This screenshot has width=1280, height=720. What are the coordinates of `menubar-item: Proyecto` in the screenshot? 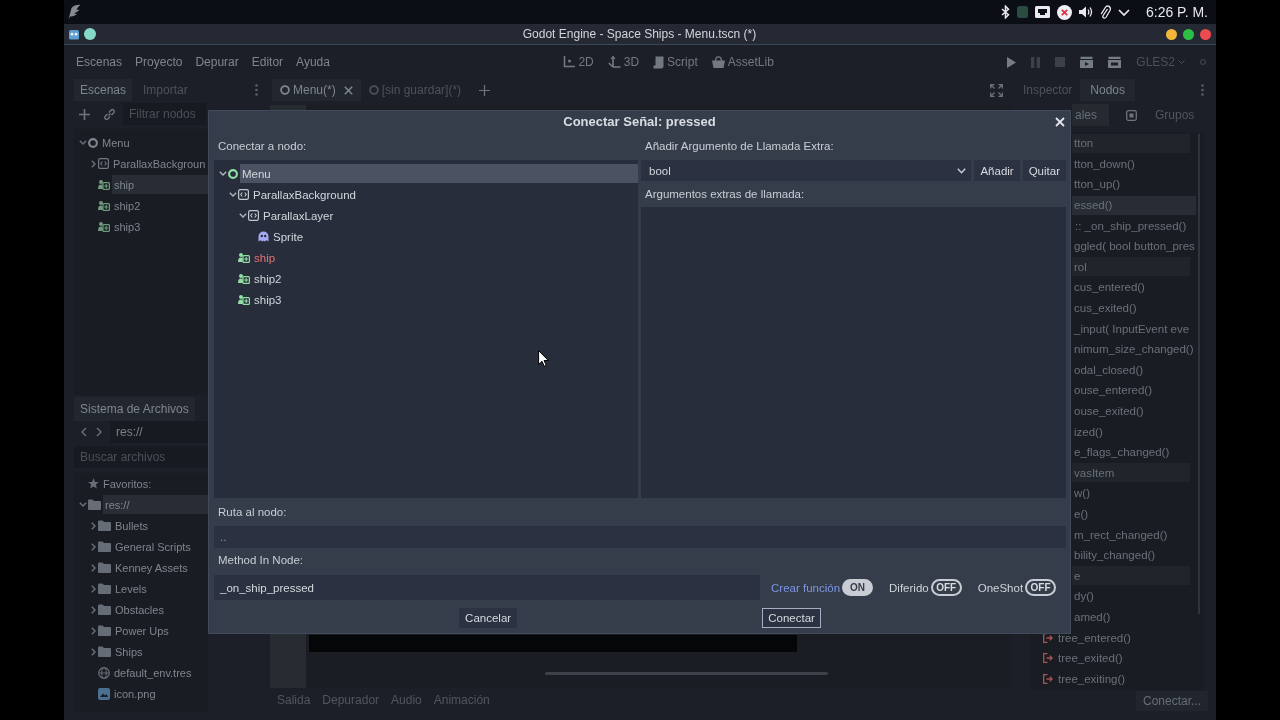 It's located at (159, 62).